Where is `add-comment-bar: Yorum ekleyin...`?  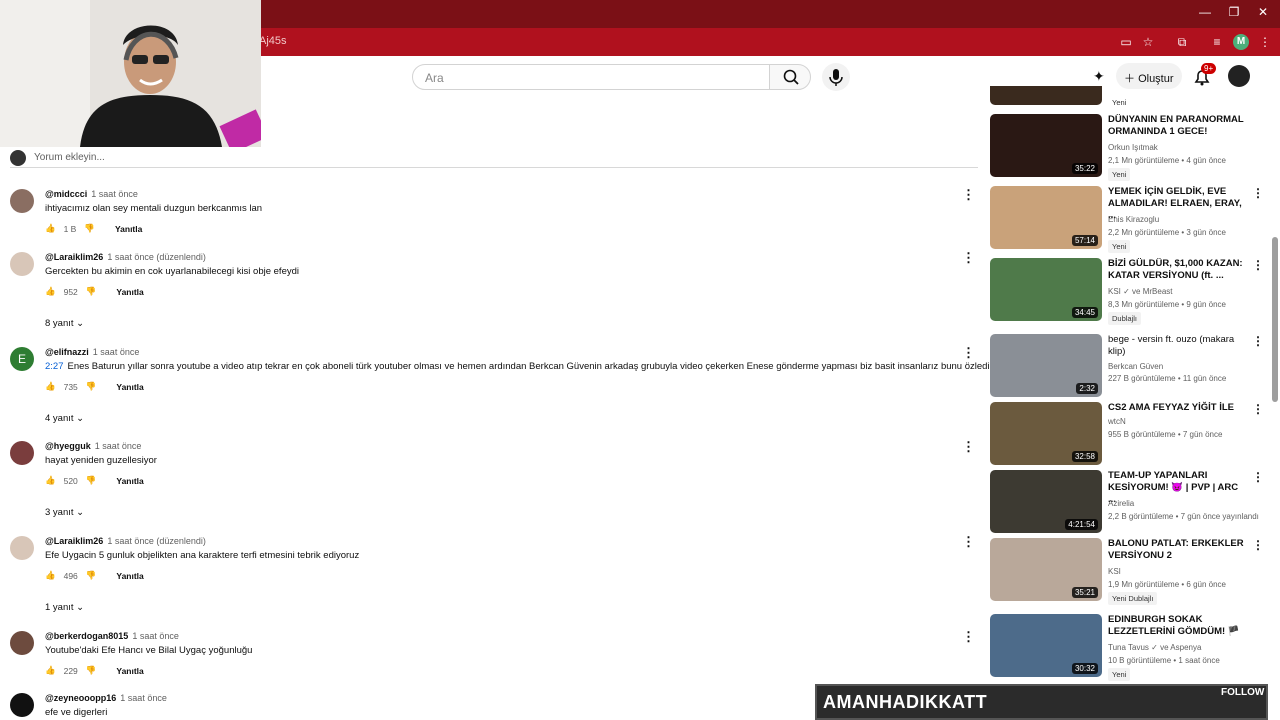 add-comment-bar: Yorum ekleyin... is located at coordinates (494, 159).